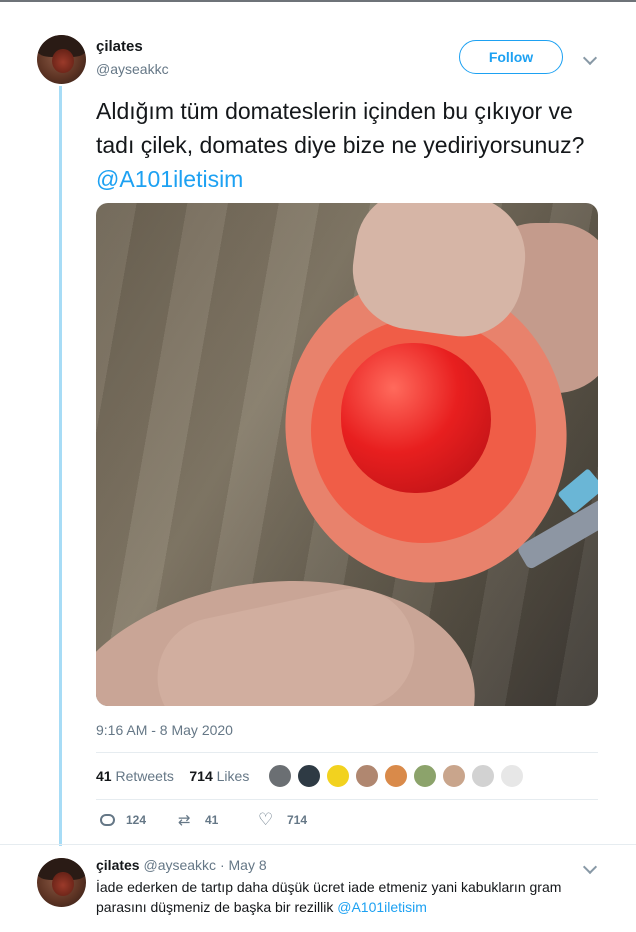 This screenshot has width=636, height=932. What do you see at coordinates (211, 820) in the screenshot?
I see `retweet-count: 41` at bounding box center [211, 820].